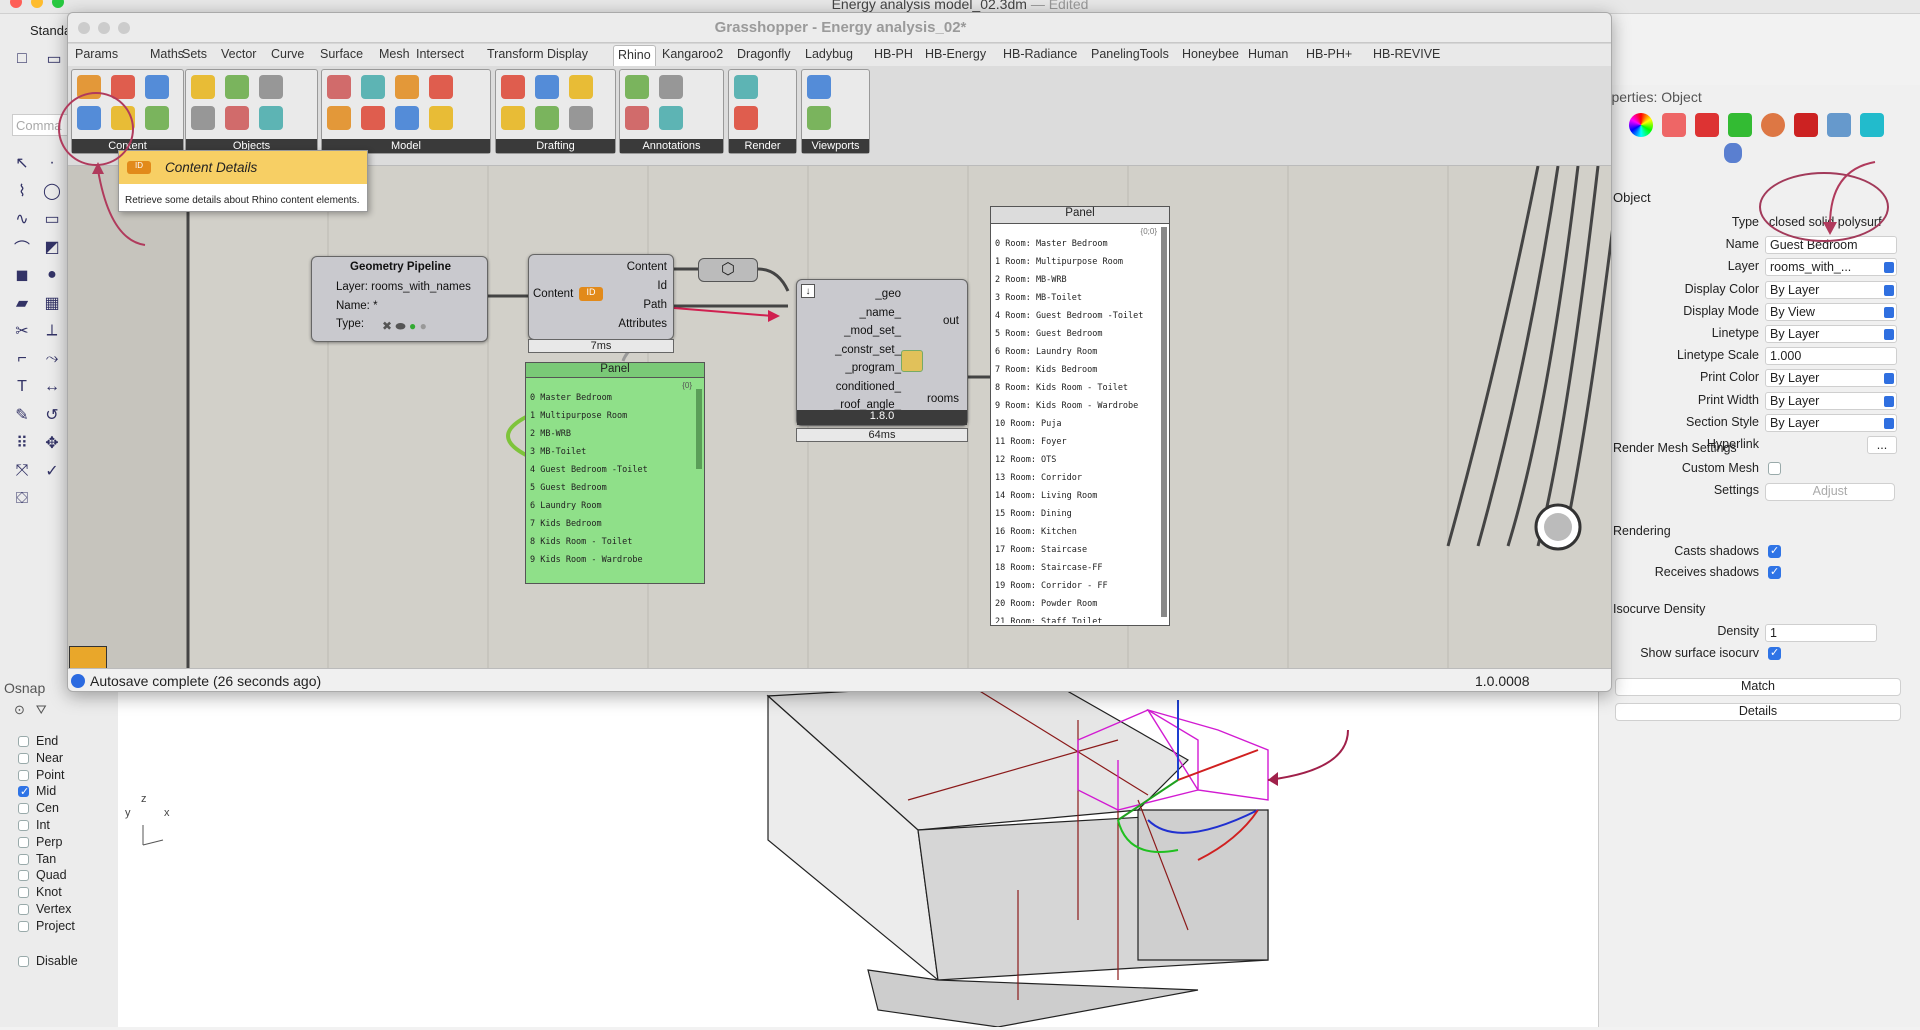 Image resolution: width=1920 pixels, height=1030 pixels. I want to click on color-wheel-icon, so click(1641, 125).